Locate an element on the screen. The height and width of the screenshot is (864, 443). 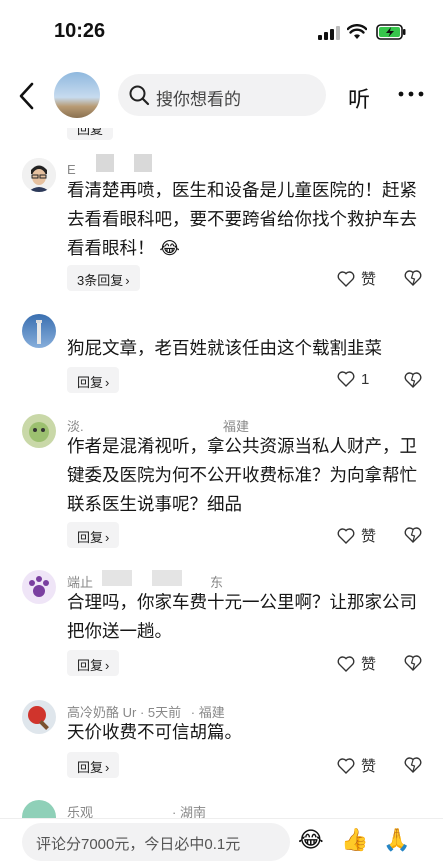
author-avatar is located at coordinates (77, 95).